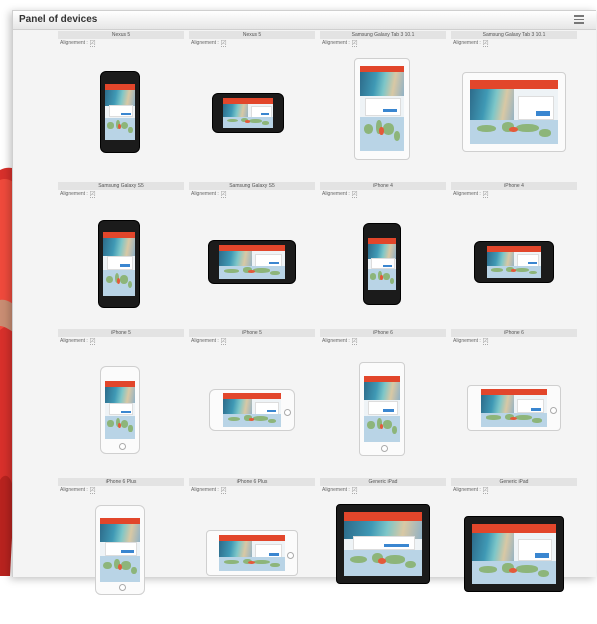 This screenshot has width=597, height=624. I want to click on device-cell: Nexus 5 Alignement : [2], so click(121, 104).